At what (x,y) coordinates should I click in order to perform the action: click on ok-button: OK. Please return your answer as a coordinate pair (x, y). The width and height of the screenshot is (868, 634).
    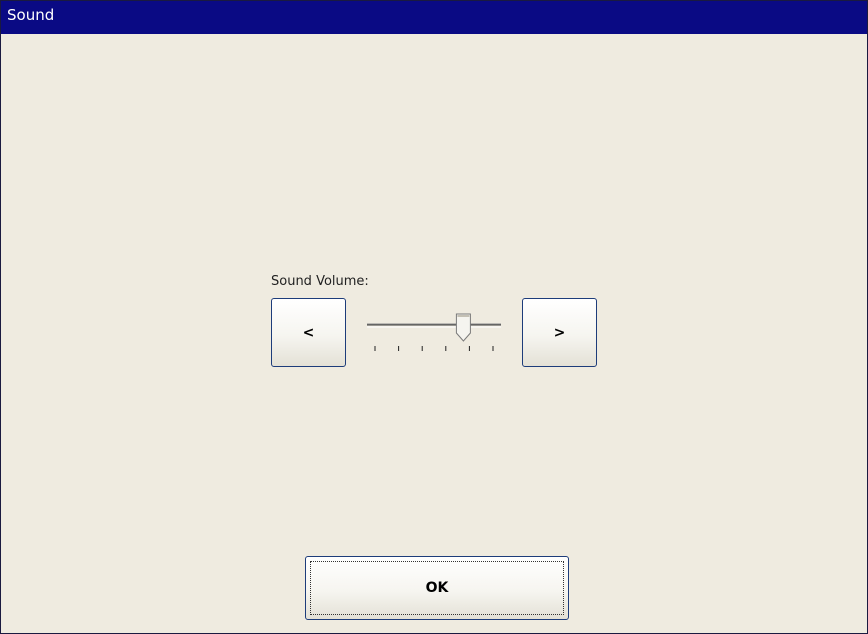
    Looking at the image, I should click on (437, 588).